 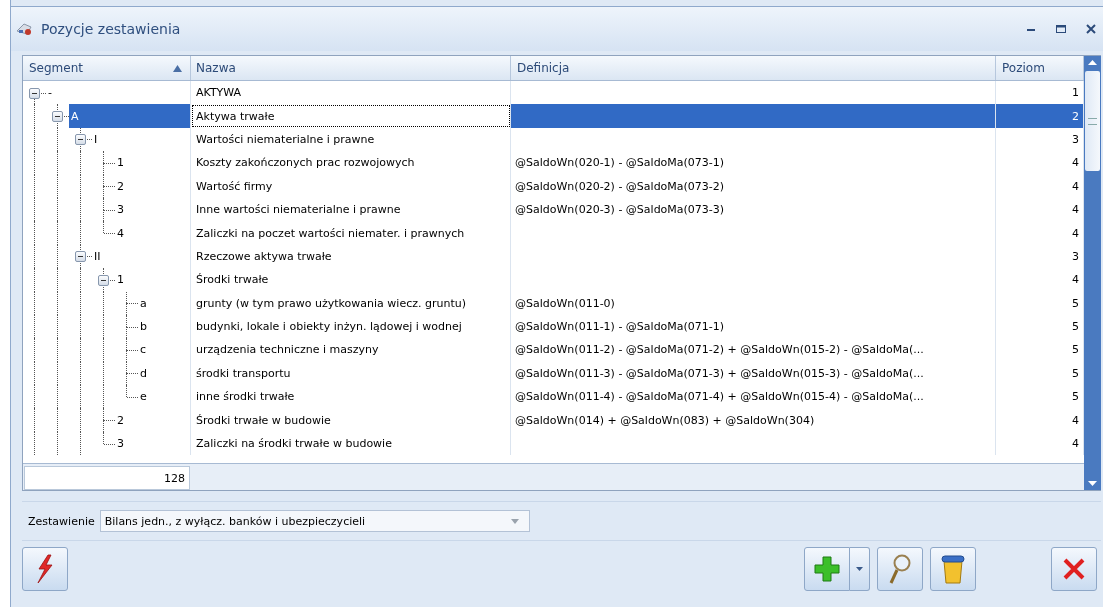 What do you see at coordinates (1092, 121) in the screenshot?
I see `scroll-thumb` at bounding box center [1092, 121].